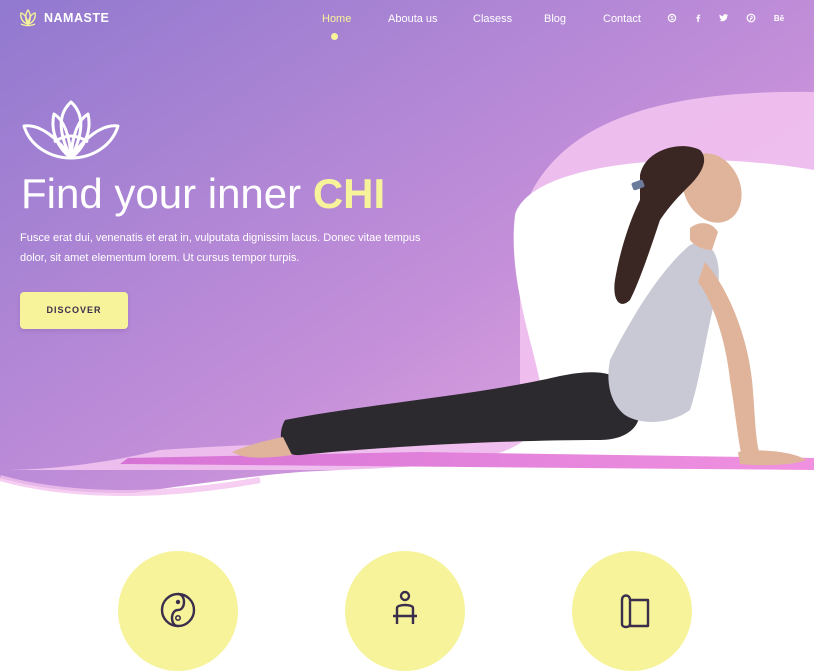 This screenshot has width=814, height=671. What do you see at coordinates (724, 19) in the screenshot?
I see `twitter-icon` at bounding box center [724, 19].